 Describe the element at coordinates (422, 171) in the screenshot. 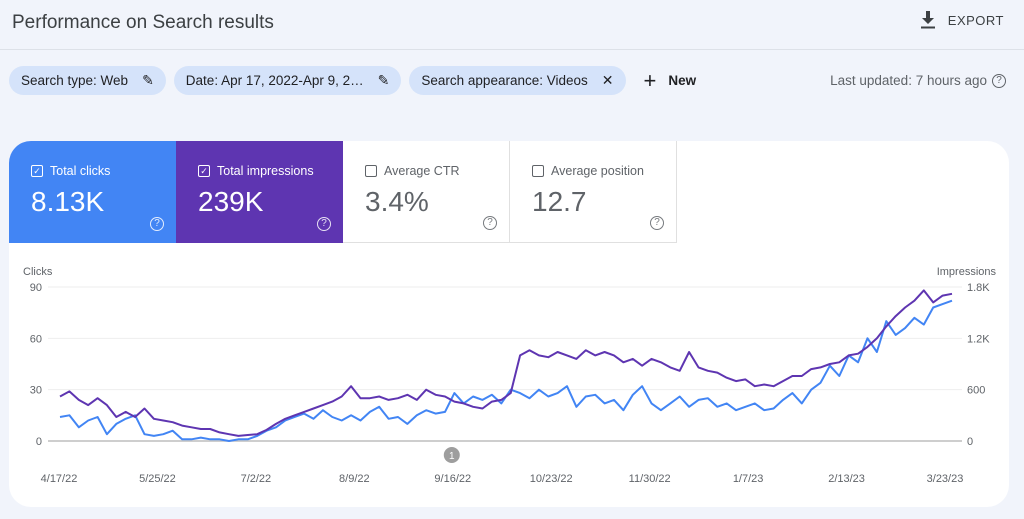

I see `metric-label: Average CTR` at that location.